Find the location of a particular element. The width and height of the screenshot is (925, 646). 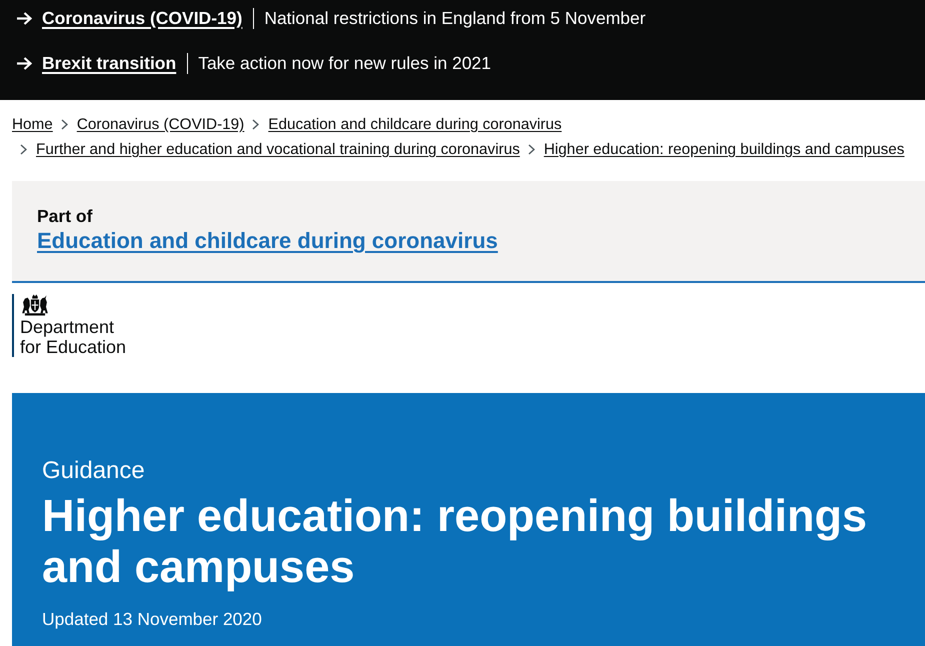

breadcrumb-link: Home is located at coordinates (32, 124).